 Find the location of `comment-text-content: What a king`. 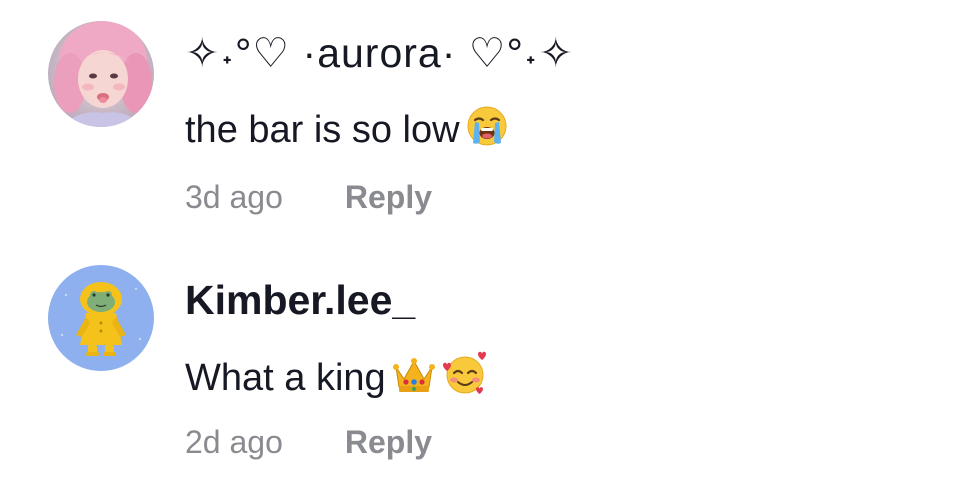

comment-text-content: What a king is located at coordinates (285, 378).